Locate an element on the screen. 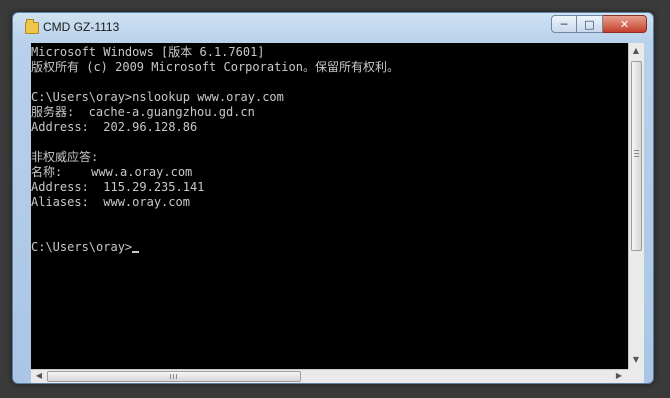 This screenshot has width=670, height=398. maximize-button: □ is located at coordinates (590, 24).